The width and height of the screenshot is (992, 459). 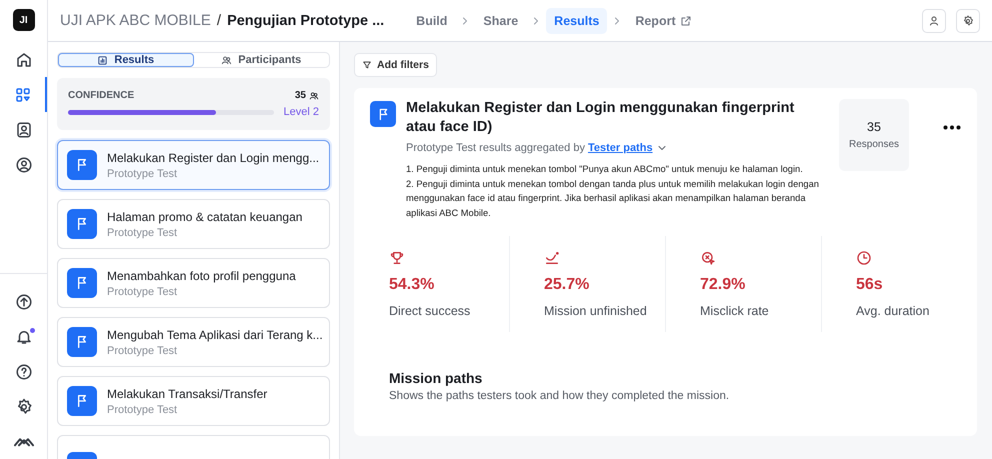 I want to click on contact-card-icon, so click(x=23, y=129).